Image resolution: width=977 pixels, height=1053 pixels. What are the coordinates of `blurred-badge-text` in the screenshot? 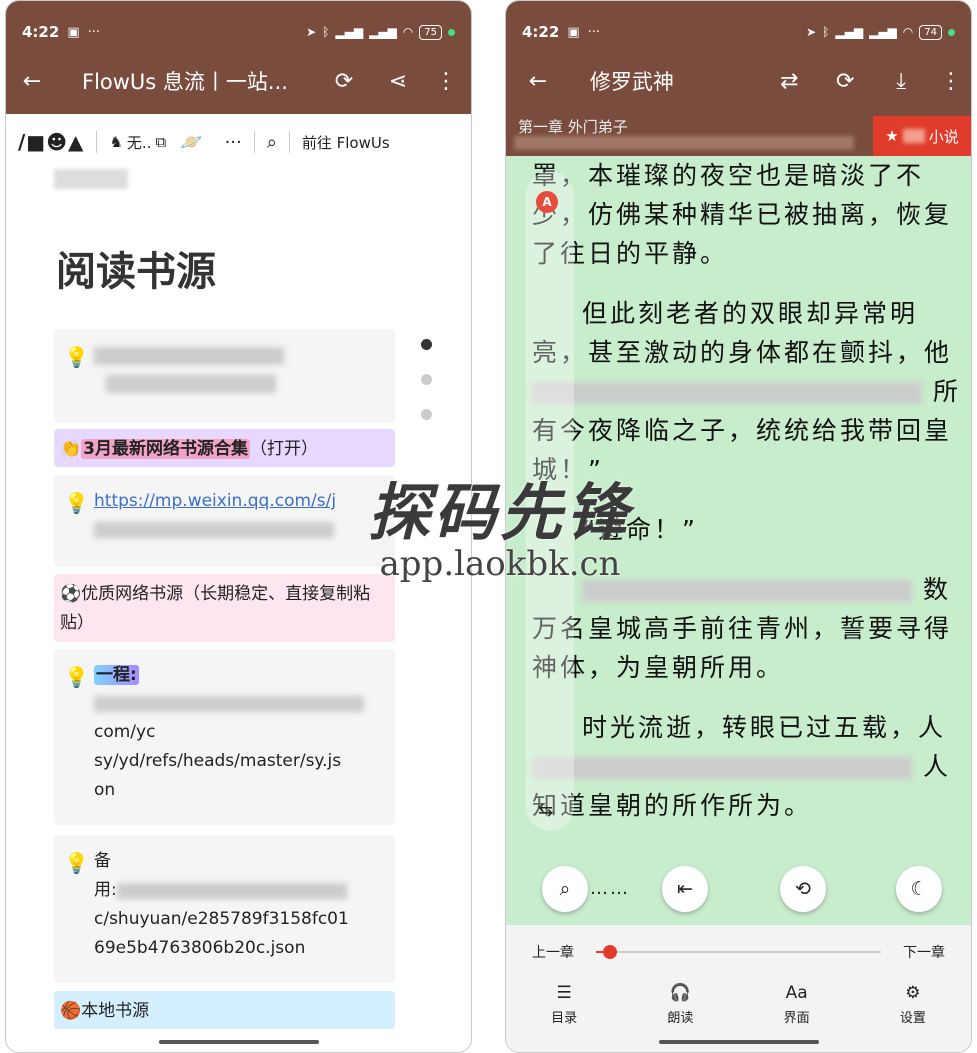 It's located at (913, 136).